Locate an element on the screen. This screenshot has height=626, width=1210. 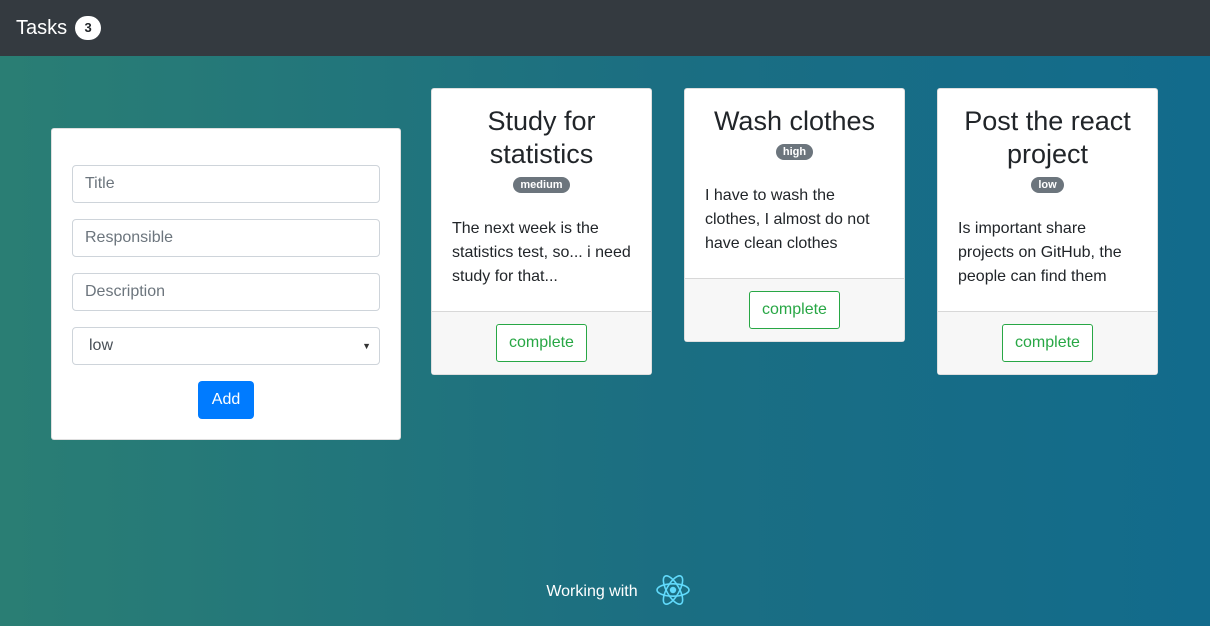
footer-text: Working with is located at coordinates (592, 591).